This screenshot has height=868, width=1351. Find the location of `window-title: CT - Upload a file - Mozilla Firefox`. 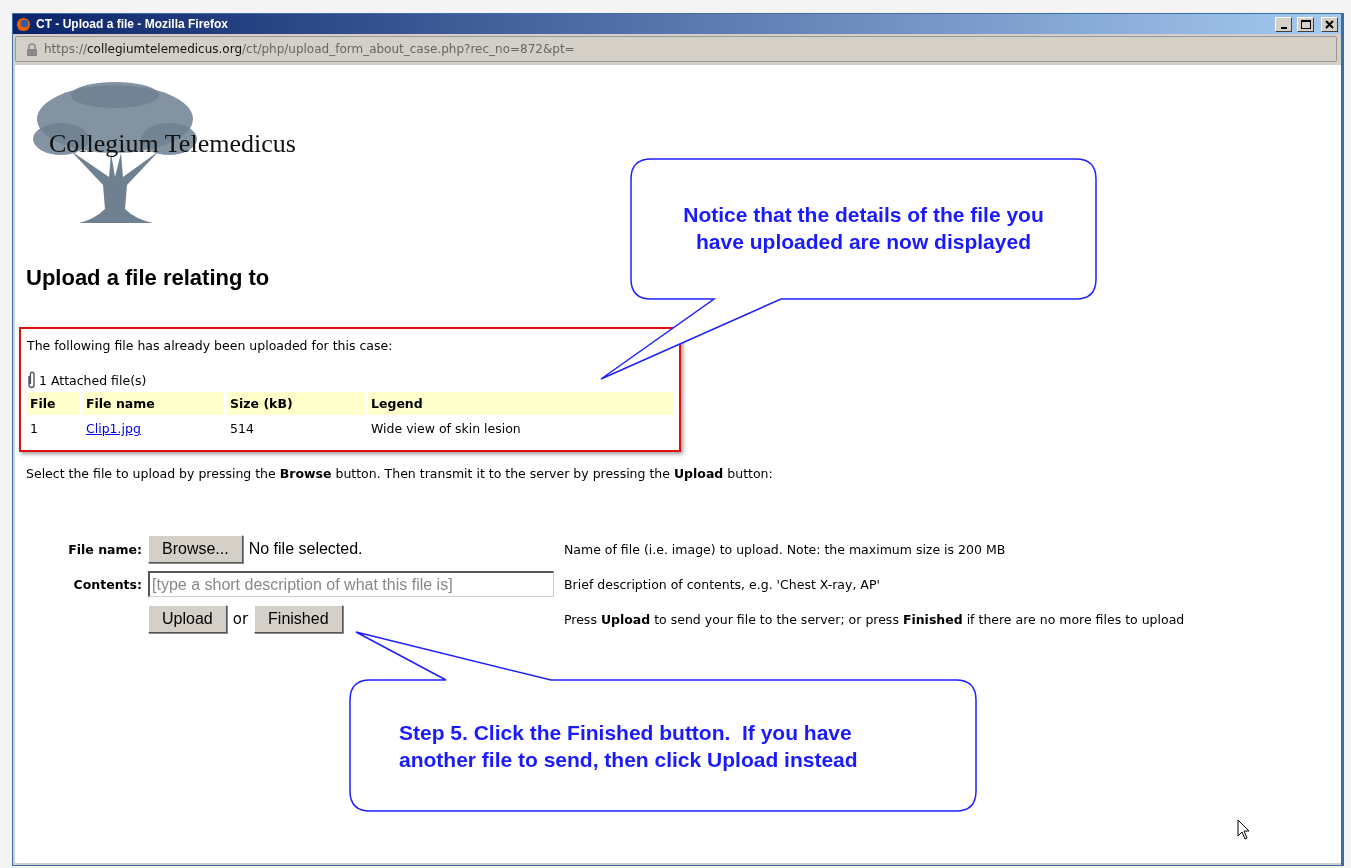

window-title: CT - Upload a file - Mozilla Firefox is located at coordinates (132, 24).